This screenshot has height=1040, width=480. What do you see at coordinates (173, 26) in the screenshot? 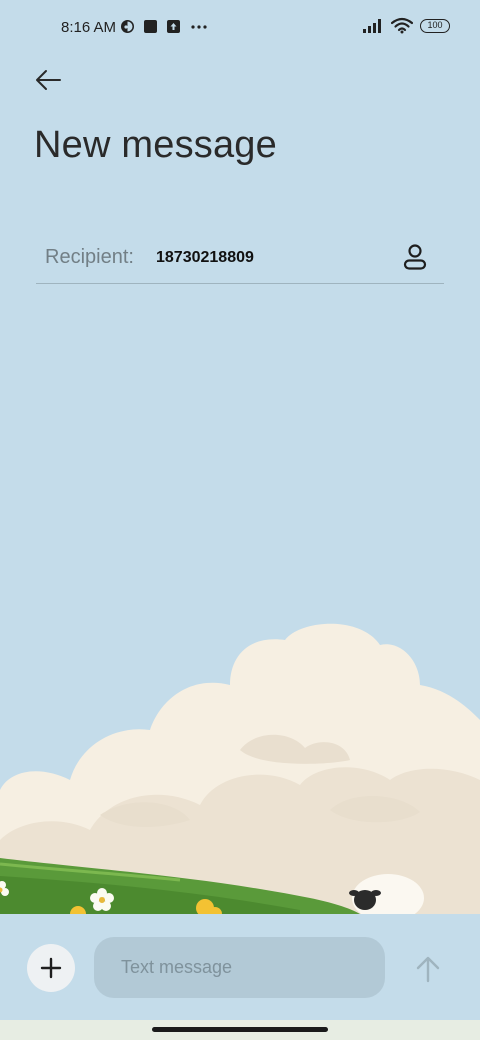
I see `upload-icon` at bounding box center [173, 26].